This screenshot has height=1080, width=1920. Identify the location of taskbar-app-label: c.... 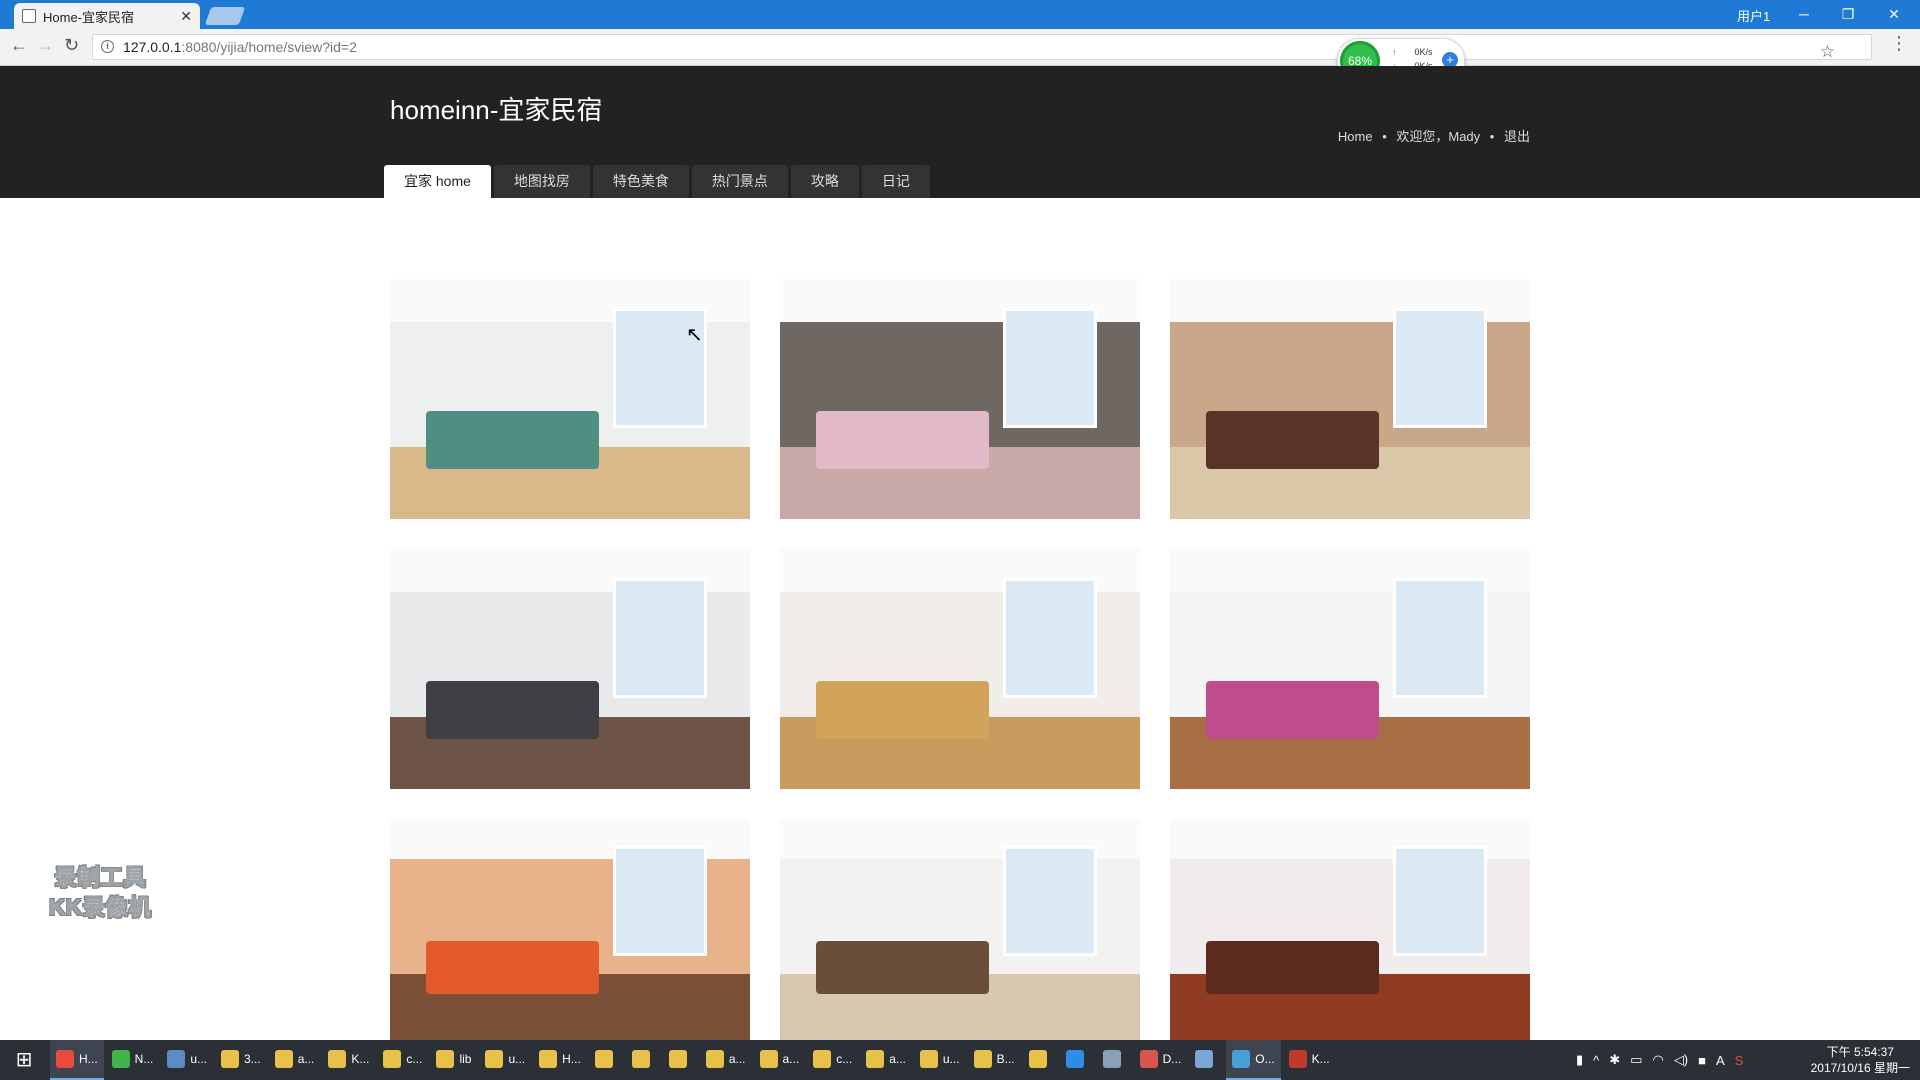
(844, 1059).